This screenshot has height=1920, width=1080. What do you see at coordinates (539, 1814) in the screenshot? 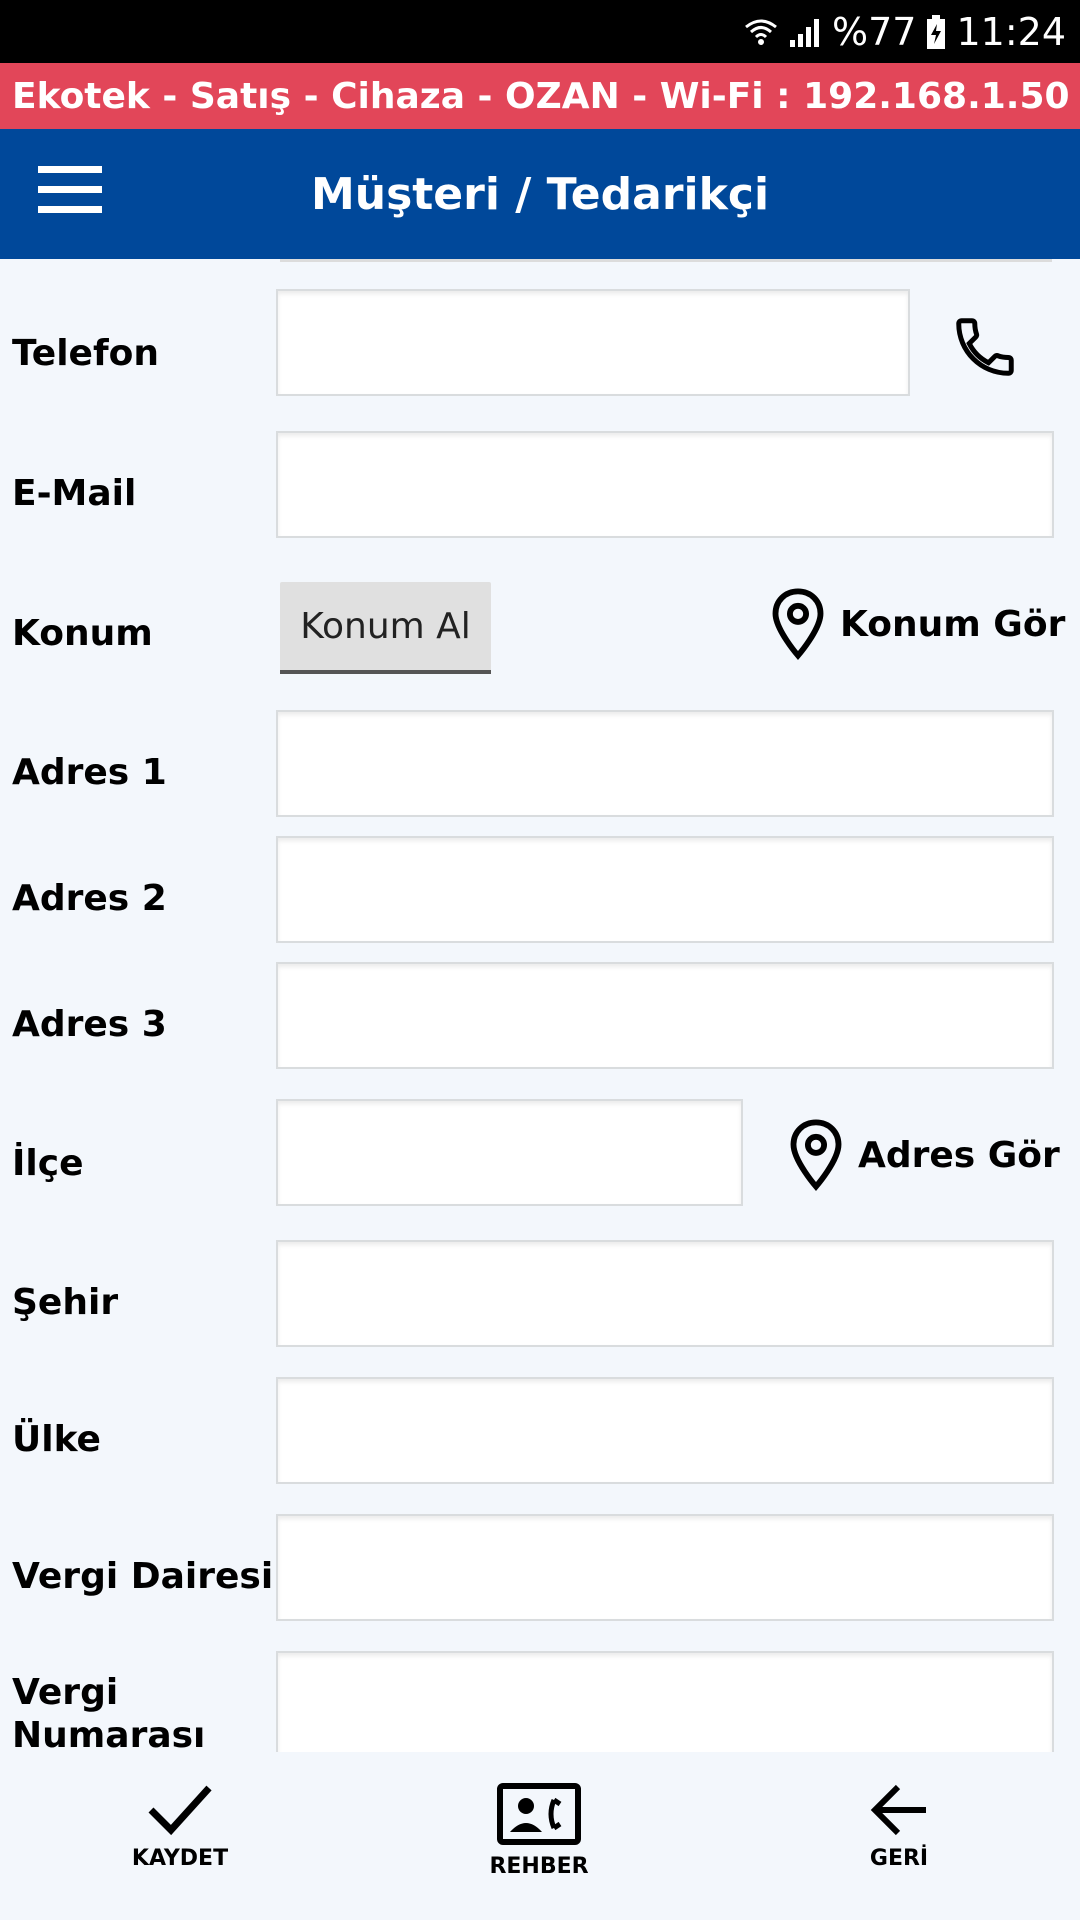
I see `contacts-book-icon` at bounding box center [539, 1814].